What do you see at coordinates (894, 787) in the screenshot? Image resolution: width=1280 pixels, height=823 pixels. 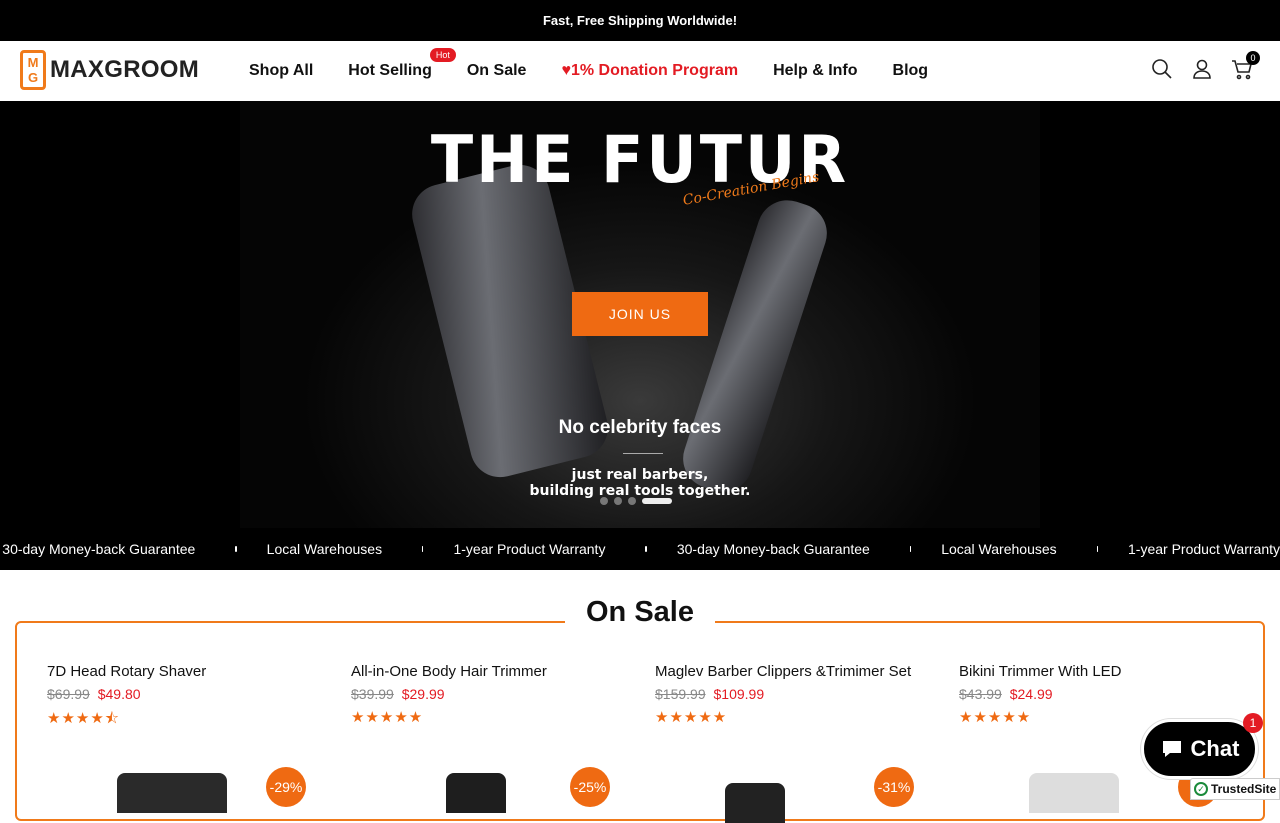 I see `discount-badge: -31%` at bounding box center [894, 787].